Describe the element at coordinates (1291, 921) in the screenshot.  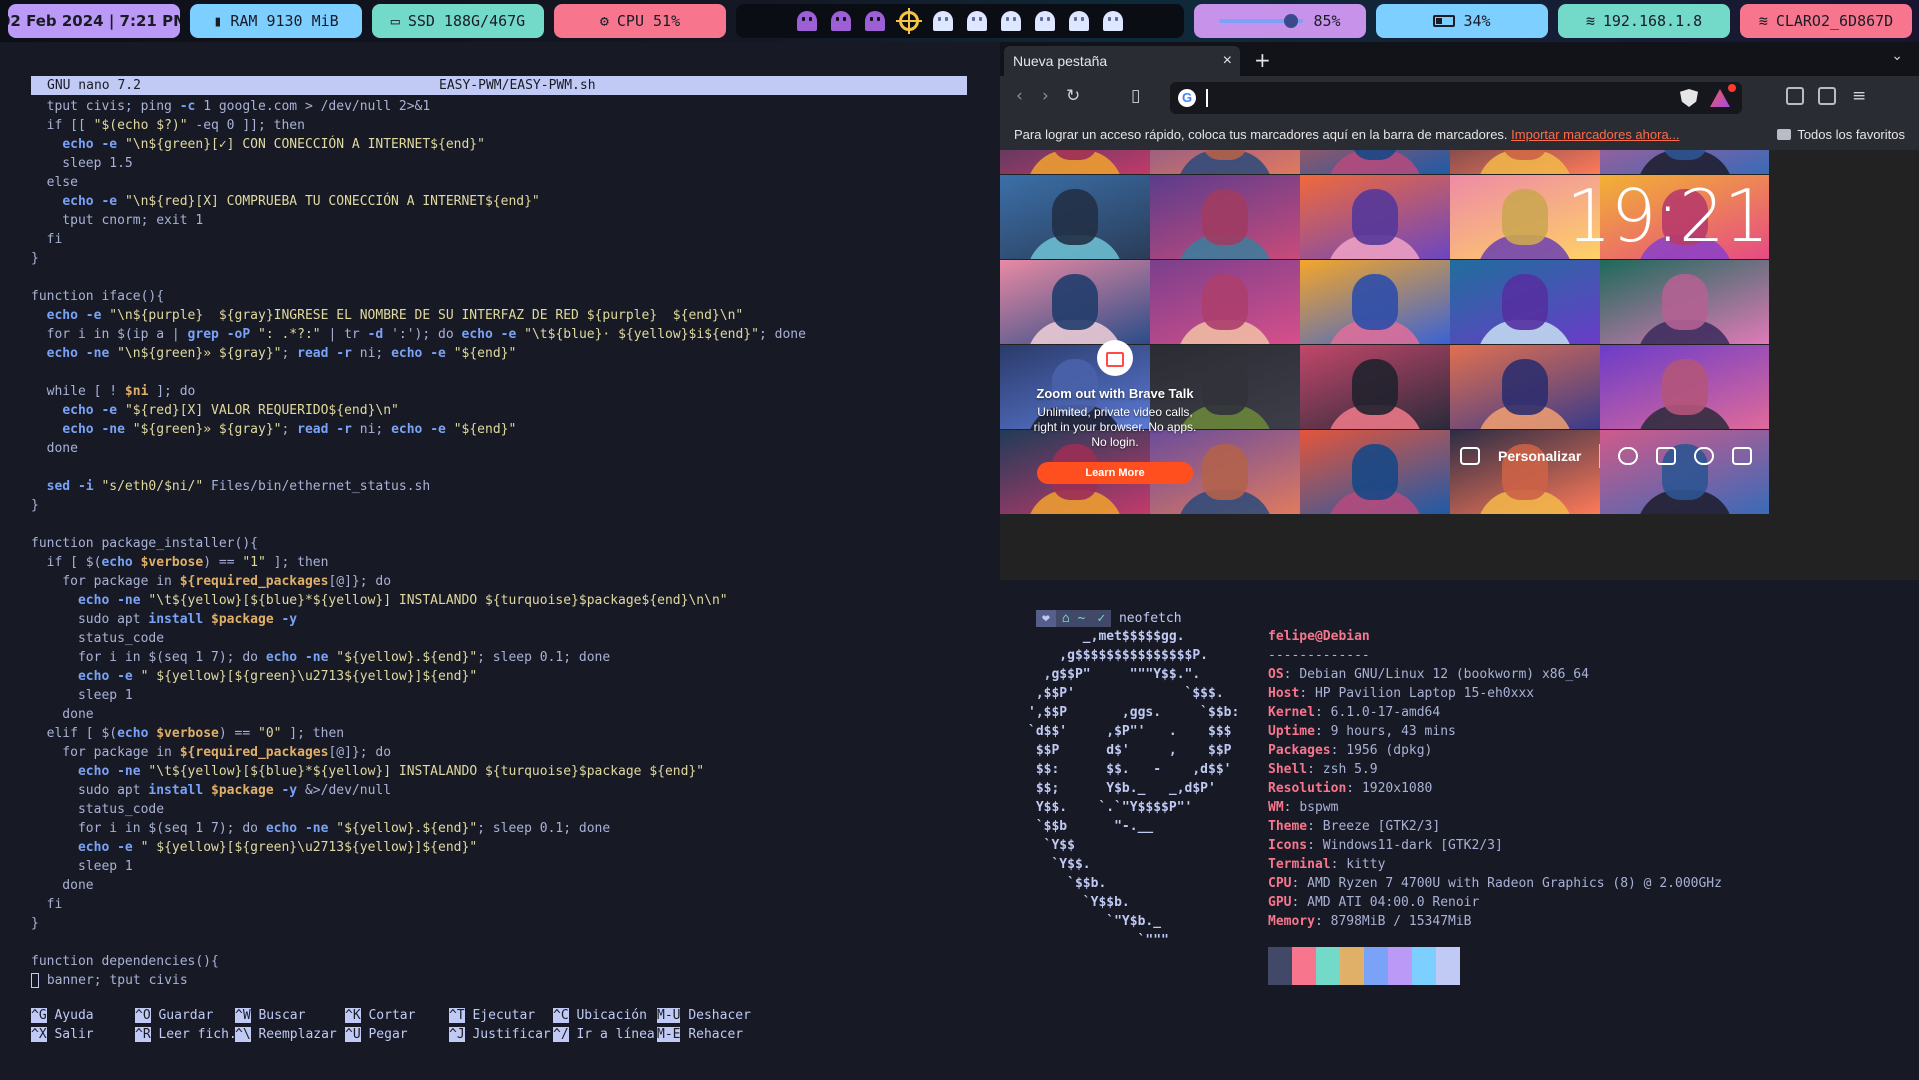
I see `info-key: Memory` at that location.